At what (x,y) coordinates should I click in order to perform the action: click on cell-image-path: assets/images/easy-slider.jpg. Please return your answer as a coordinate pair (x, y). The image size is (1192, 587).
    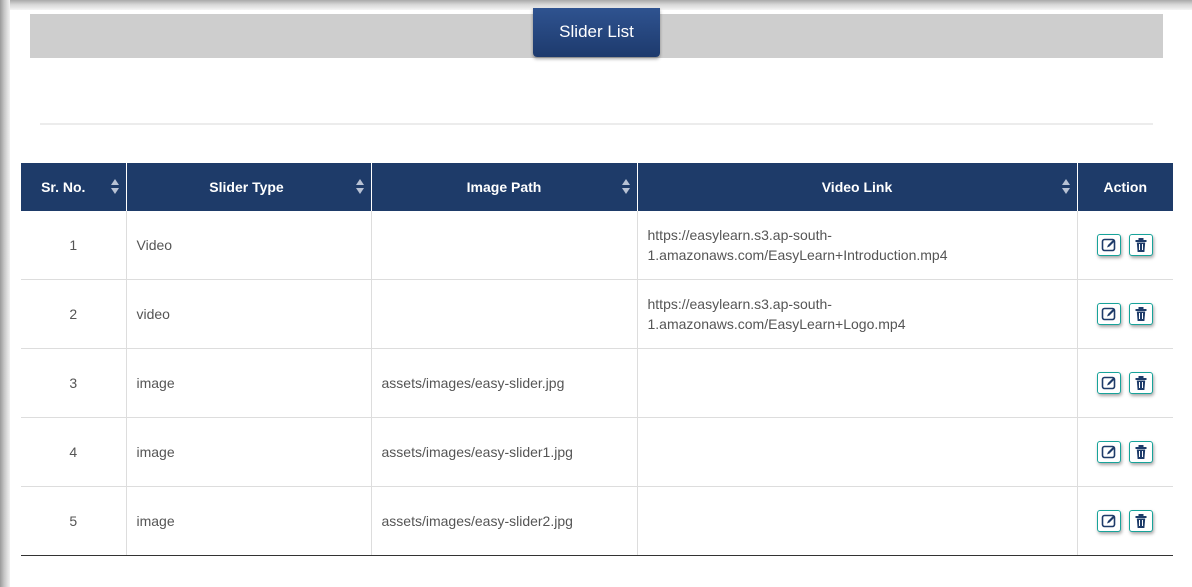
    Looking at the image, I should click on (504, 383).